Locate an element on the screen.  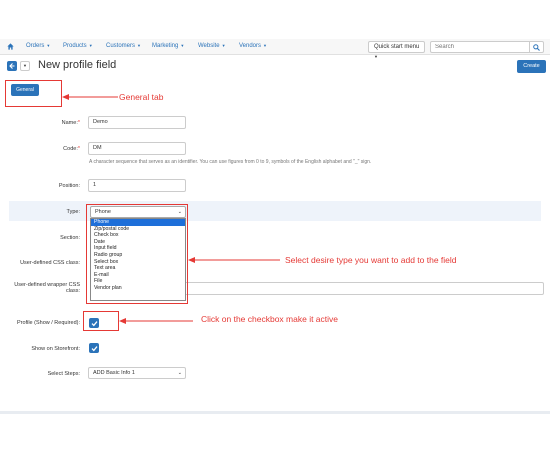
type-label: Type: is located at coordinates (73, 212).